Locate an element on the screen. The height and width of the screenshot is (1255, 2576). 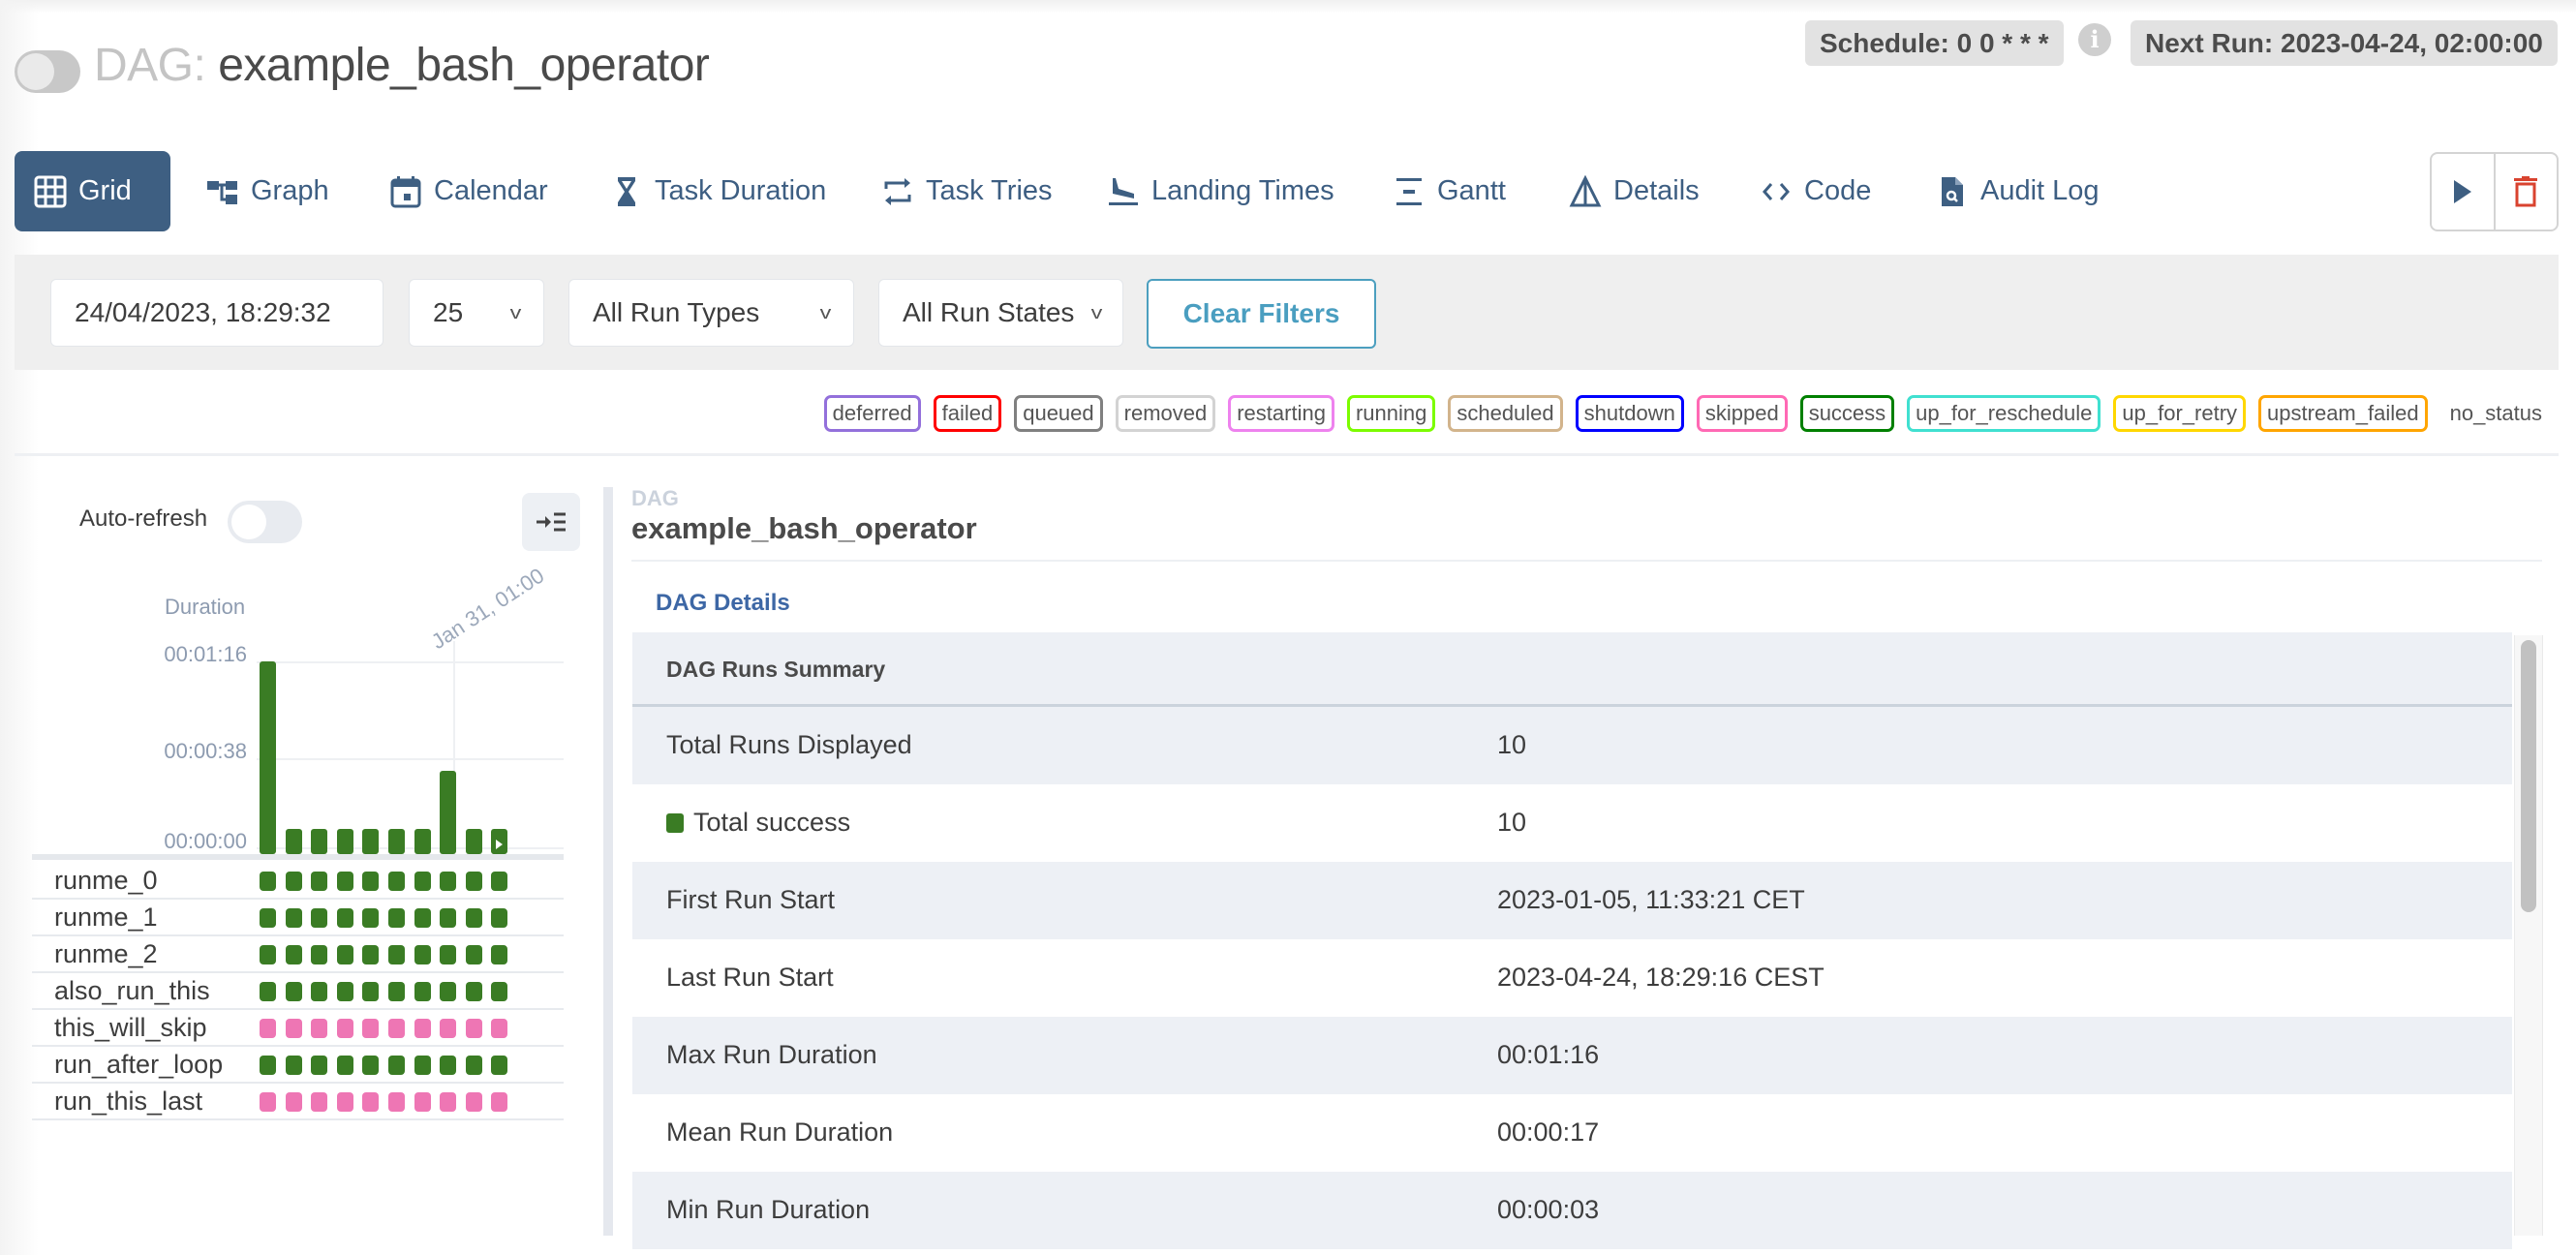
legend-removed: removed is located at coordinates (1165, 414).